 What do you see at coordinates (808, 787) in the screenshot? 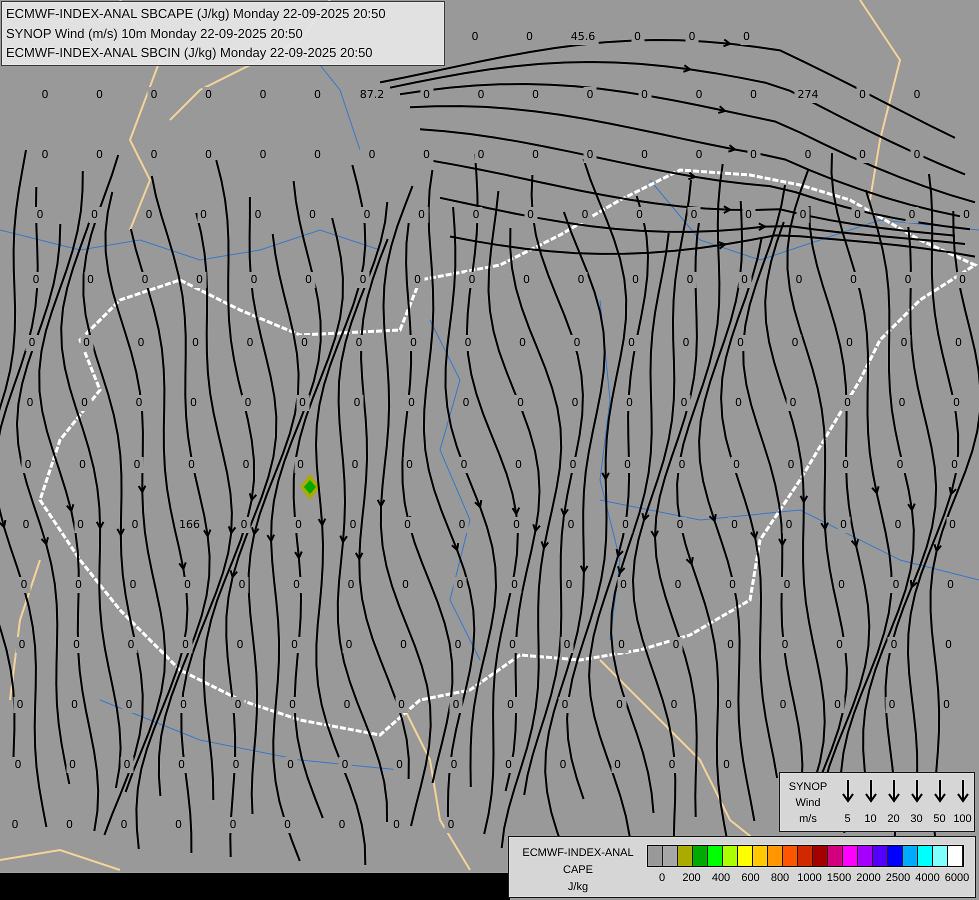
I see `legend-label: SYNOP` at bounding box center [808, 787].